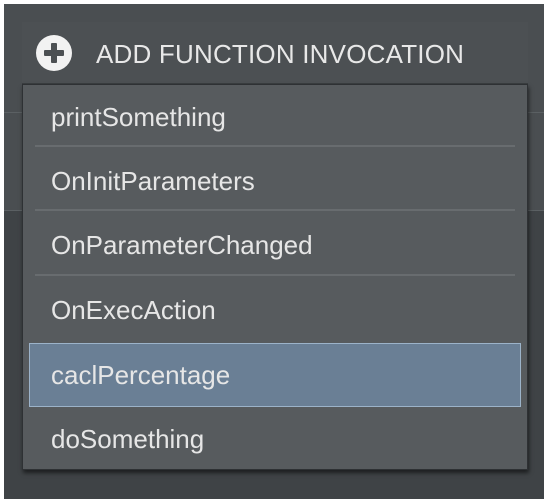 Image resolution: width=548 pixels, height=503 pixels. What do you see at coordinates (280, 54) in the screenshot?
I see `add-function-invocation-label: ADD FUNCTION INVOCATION` at bounding box center [280, 54].